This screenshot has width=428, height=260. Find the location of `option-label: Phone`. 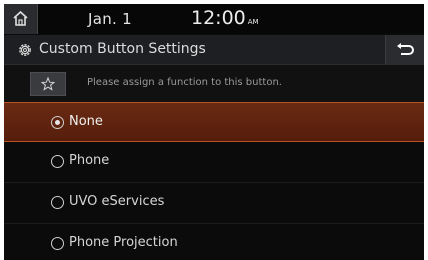

option-label: Phone is located at coordinates (89, 160).